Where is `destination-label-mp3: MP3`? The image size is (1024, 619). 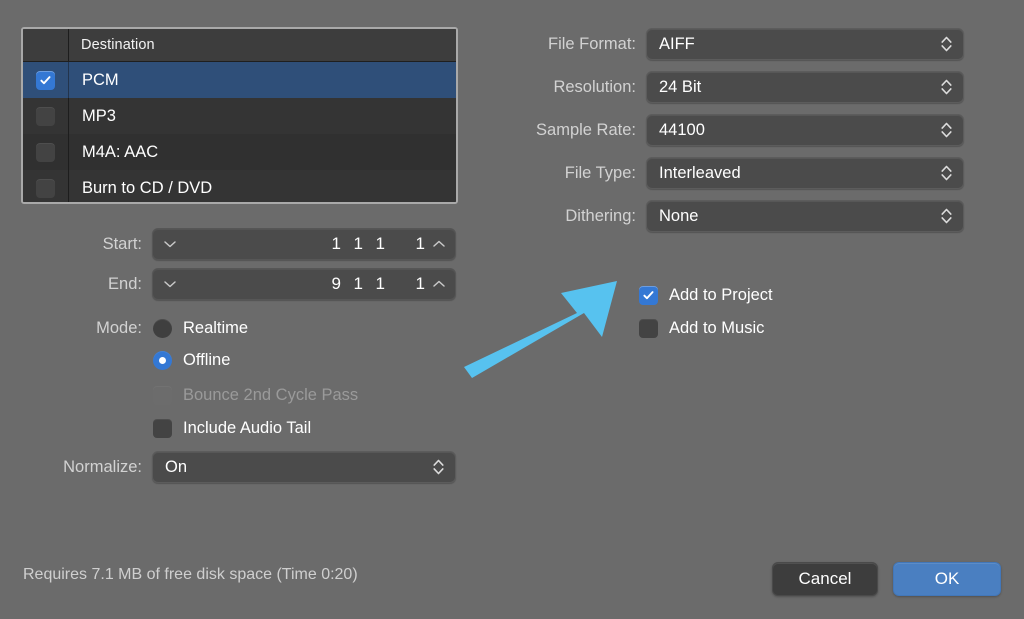 destination-label-mp3: MP3 is located at coordinates (99, 115).